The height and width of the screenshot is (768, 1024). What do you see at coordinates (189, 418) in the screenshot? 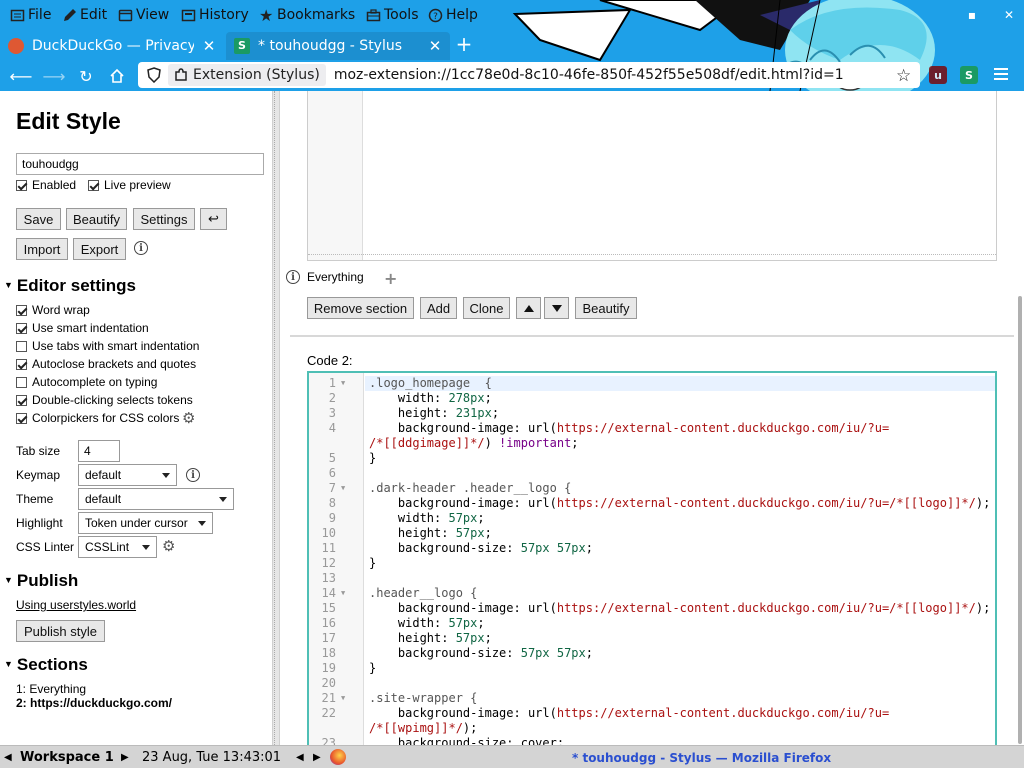
I see `colorpicker-settings-gear-icon: ⚙` at bounding box center [189, 418].